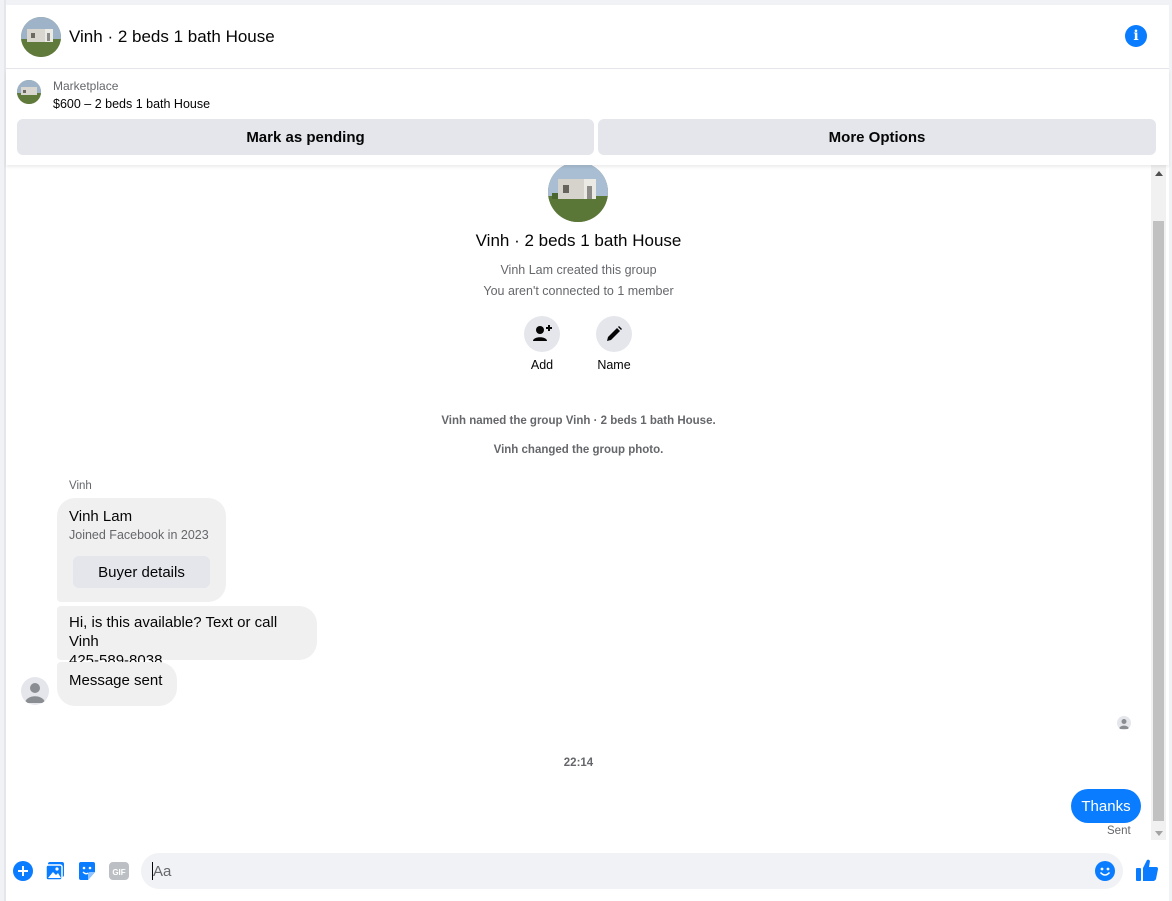 This screenshot has height=901, width=1172. What do you see at coordinates (1159, 173) in the screenshot?
I see `scroll-up-arrow` at bounding box center [1159, 173].